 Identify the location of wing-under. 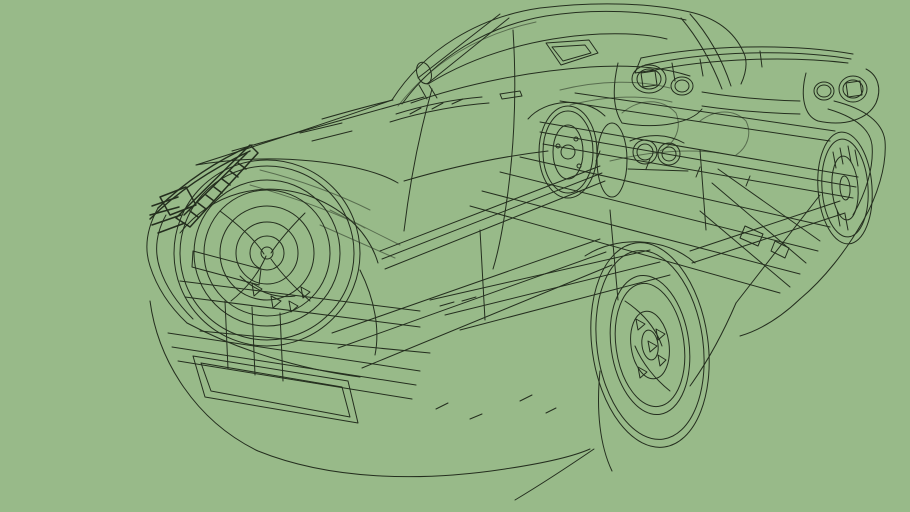
(749, 65).